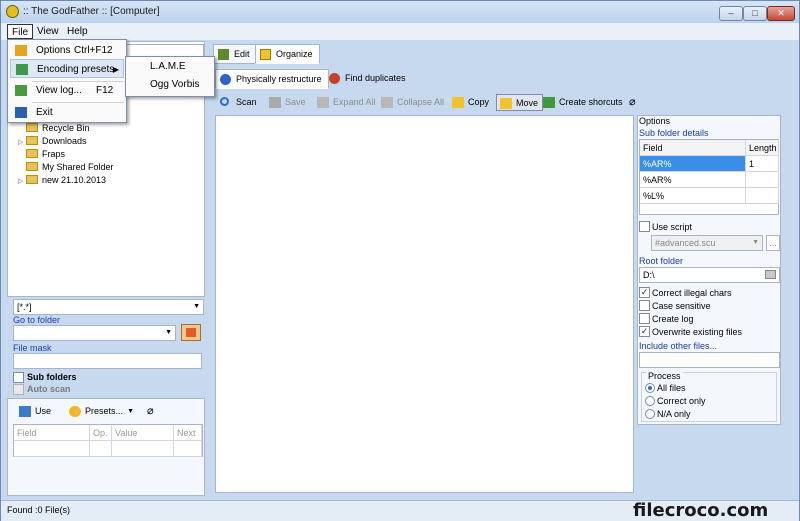 This screenshot has width=800, height=521. What do you see at coordinates (400, 12) in the screenshot?
I see `title-bar: :: The GodFather :: [Computer] – □ ✕` at bounding box center [400, 12].